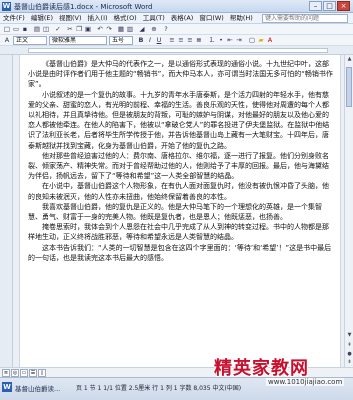 The image size is (353, 400). Describe the element at coordinates (150, 40) in the screenshot. I see `italic-icon: I` at that location.